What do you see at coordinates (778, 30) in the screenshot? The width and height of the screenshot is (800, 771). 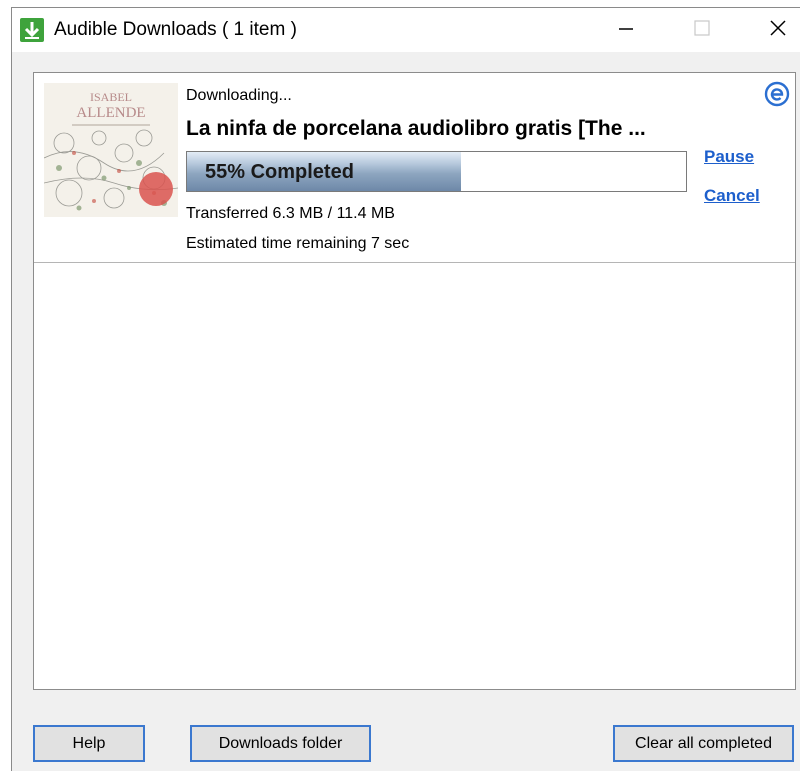 I see `close-icon` at bounding box center [778, 30].